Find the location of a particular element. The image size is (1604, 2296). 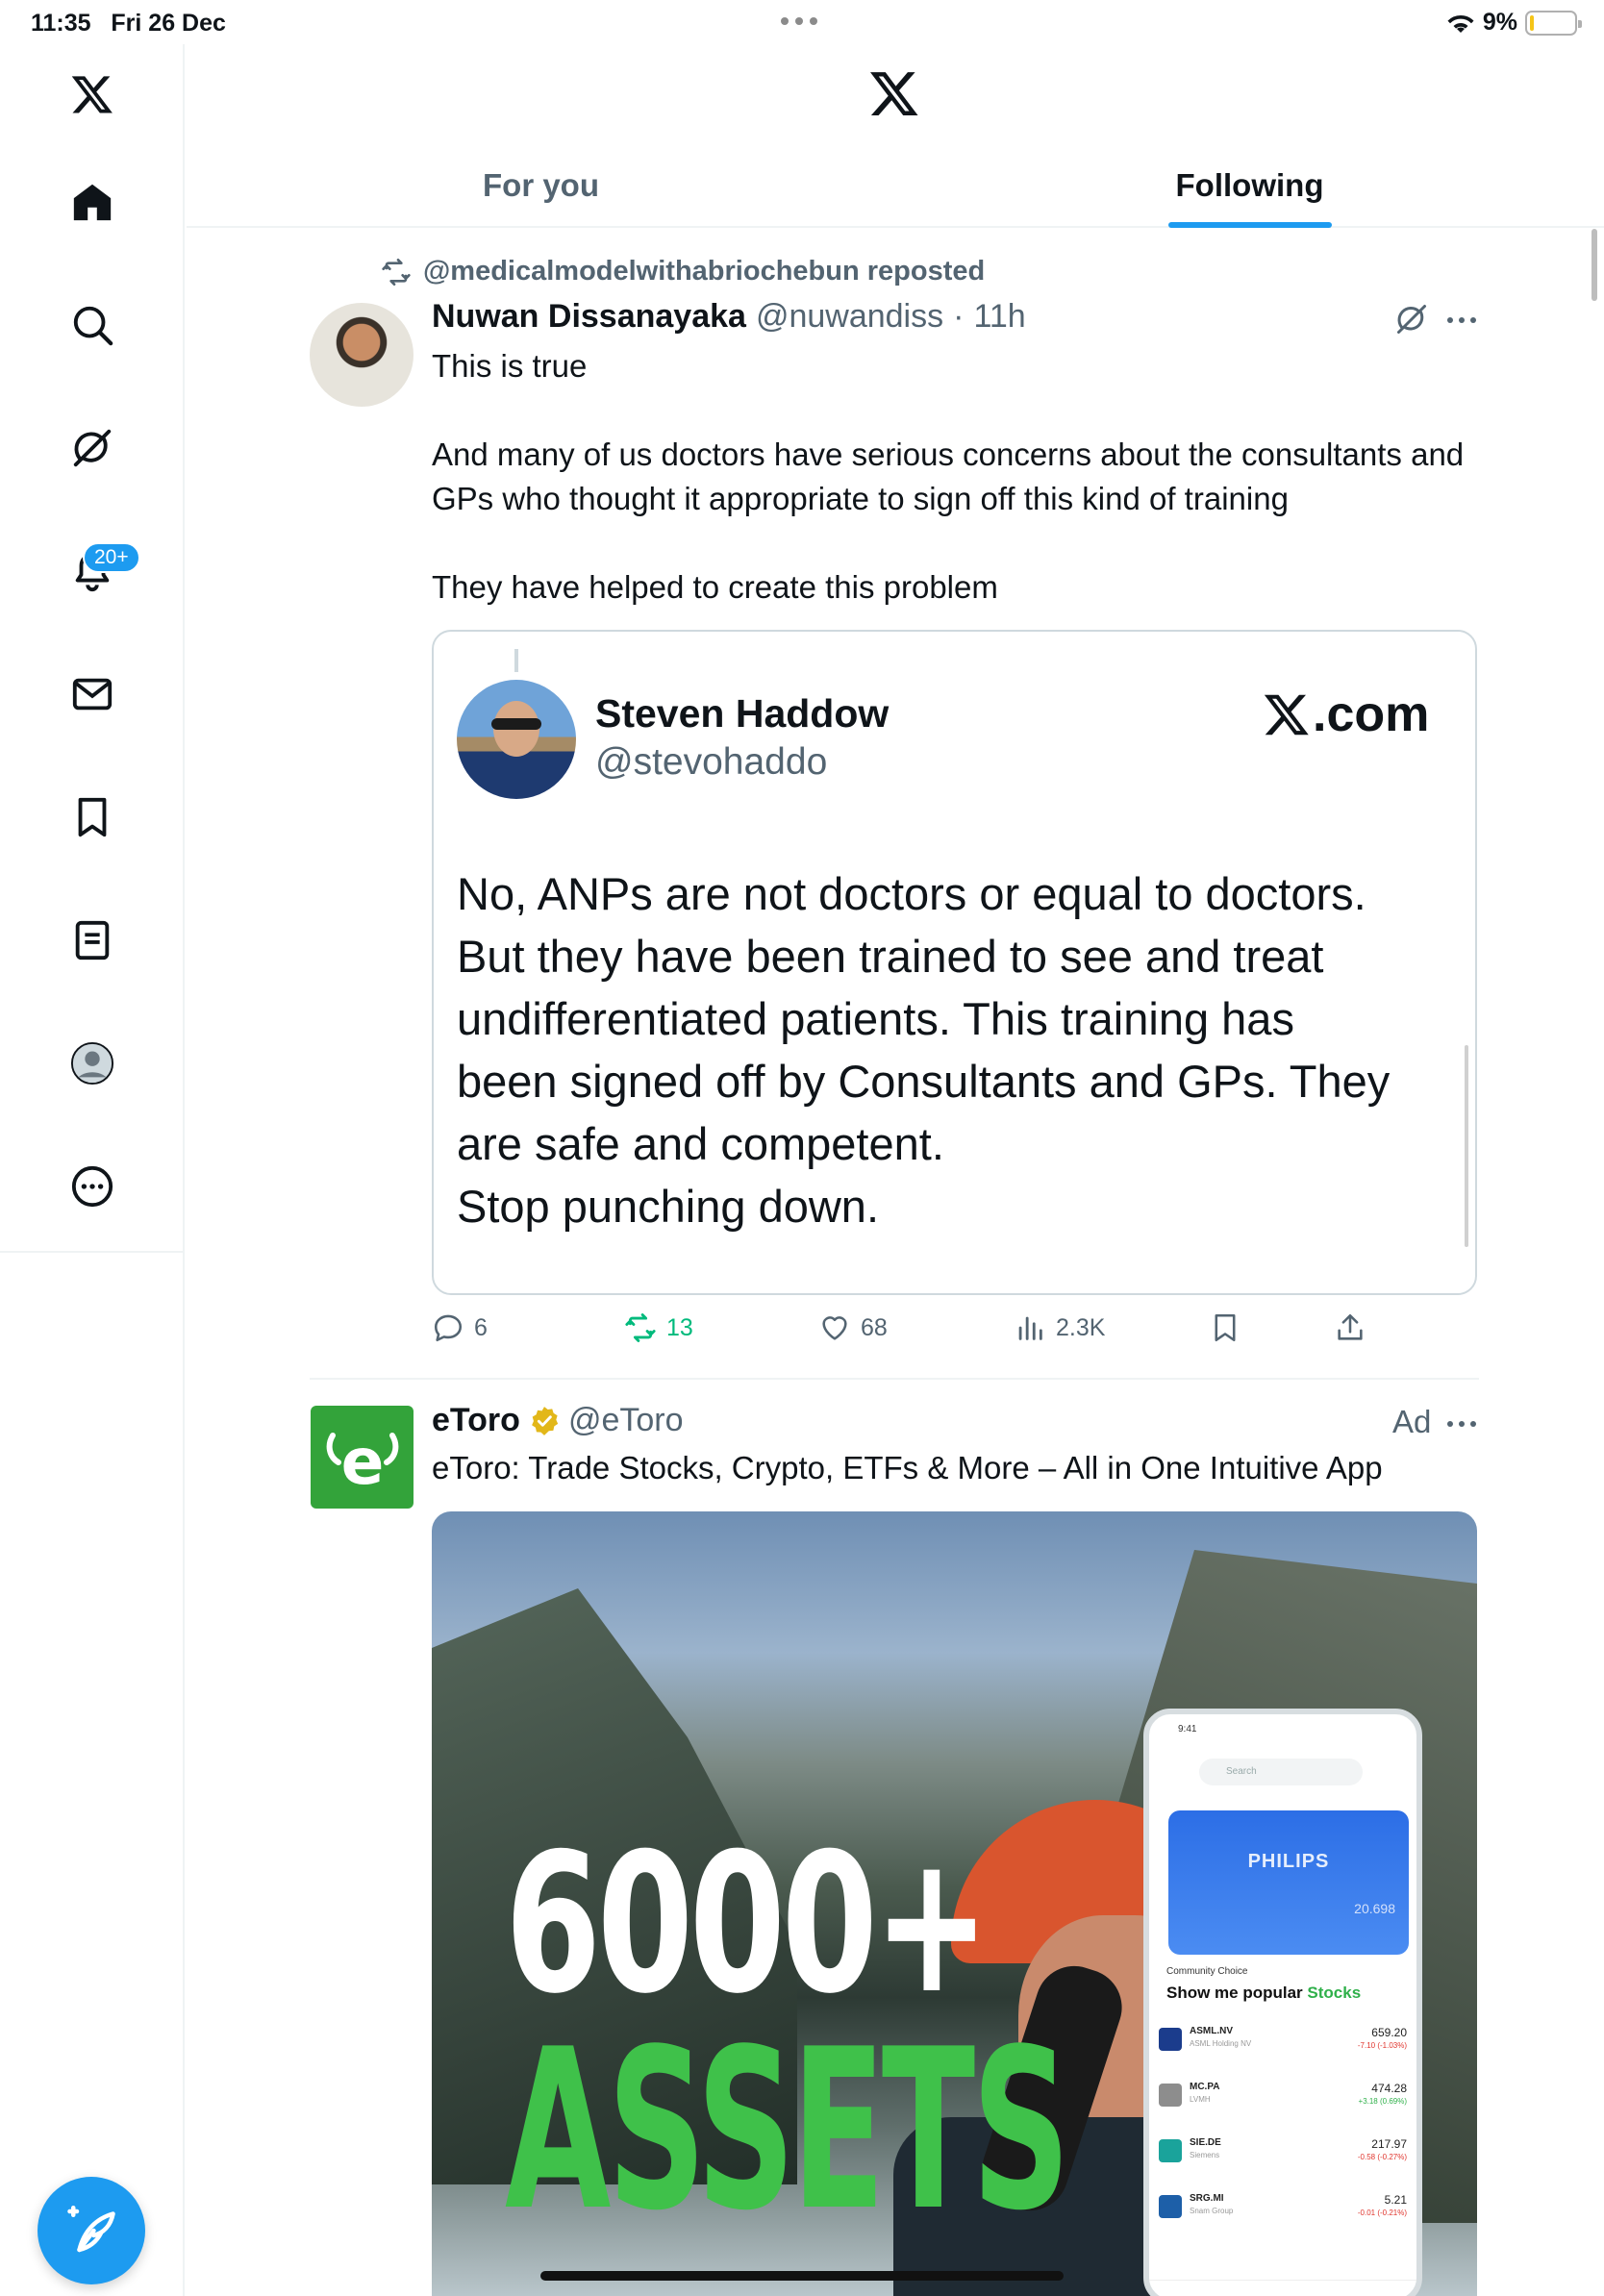

status-bar: 11:35 Fri 26 Dec 9% is located at coordinates (802, 22).